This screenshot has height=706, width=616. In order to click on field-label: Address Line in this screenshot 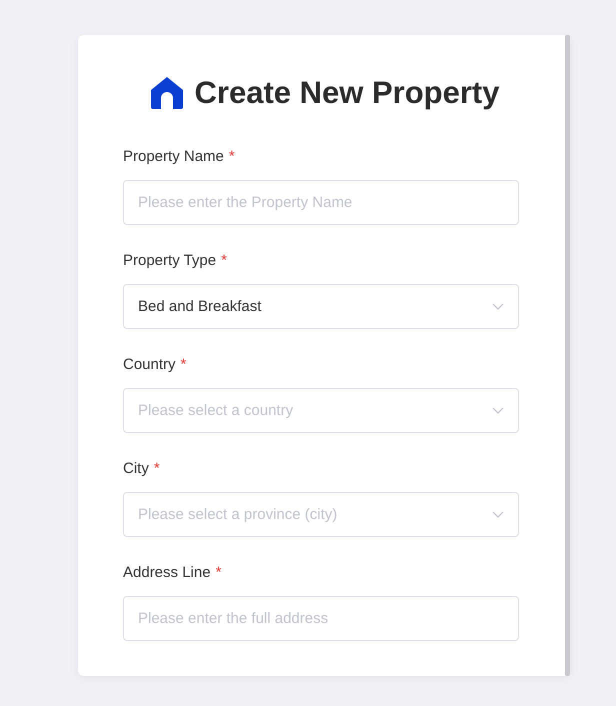, I will do `click(167, 573)`.